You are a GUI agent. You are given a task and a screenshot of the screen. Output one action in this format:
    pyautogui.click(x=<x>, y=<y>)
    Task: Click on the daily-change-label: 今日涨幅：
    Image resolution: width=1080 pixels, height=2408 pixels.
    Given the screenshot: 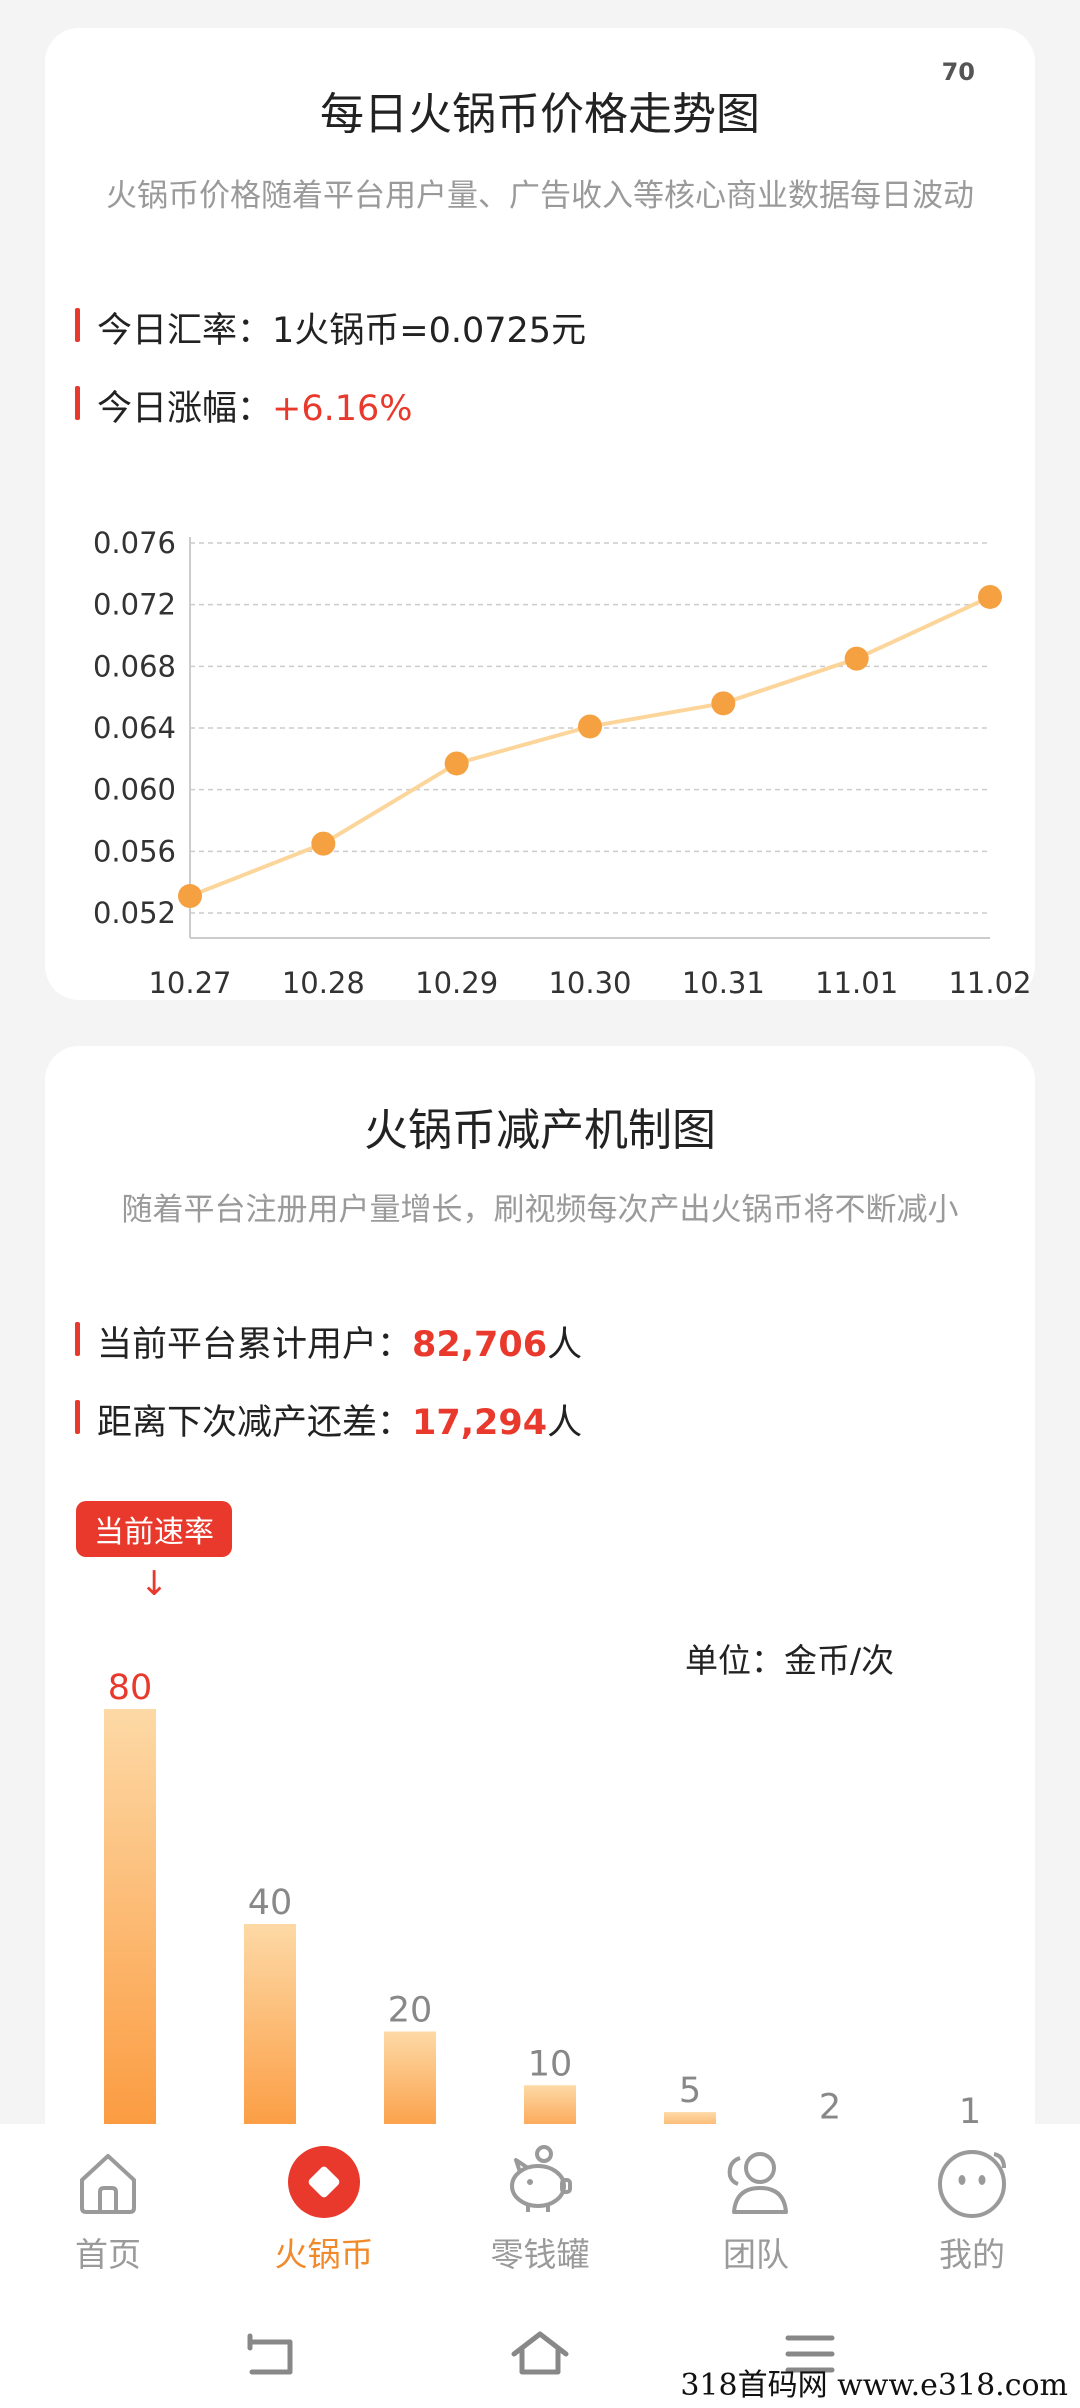 What is the action you would take?
    pyautogui.click(x=185, y=409)
    